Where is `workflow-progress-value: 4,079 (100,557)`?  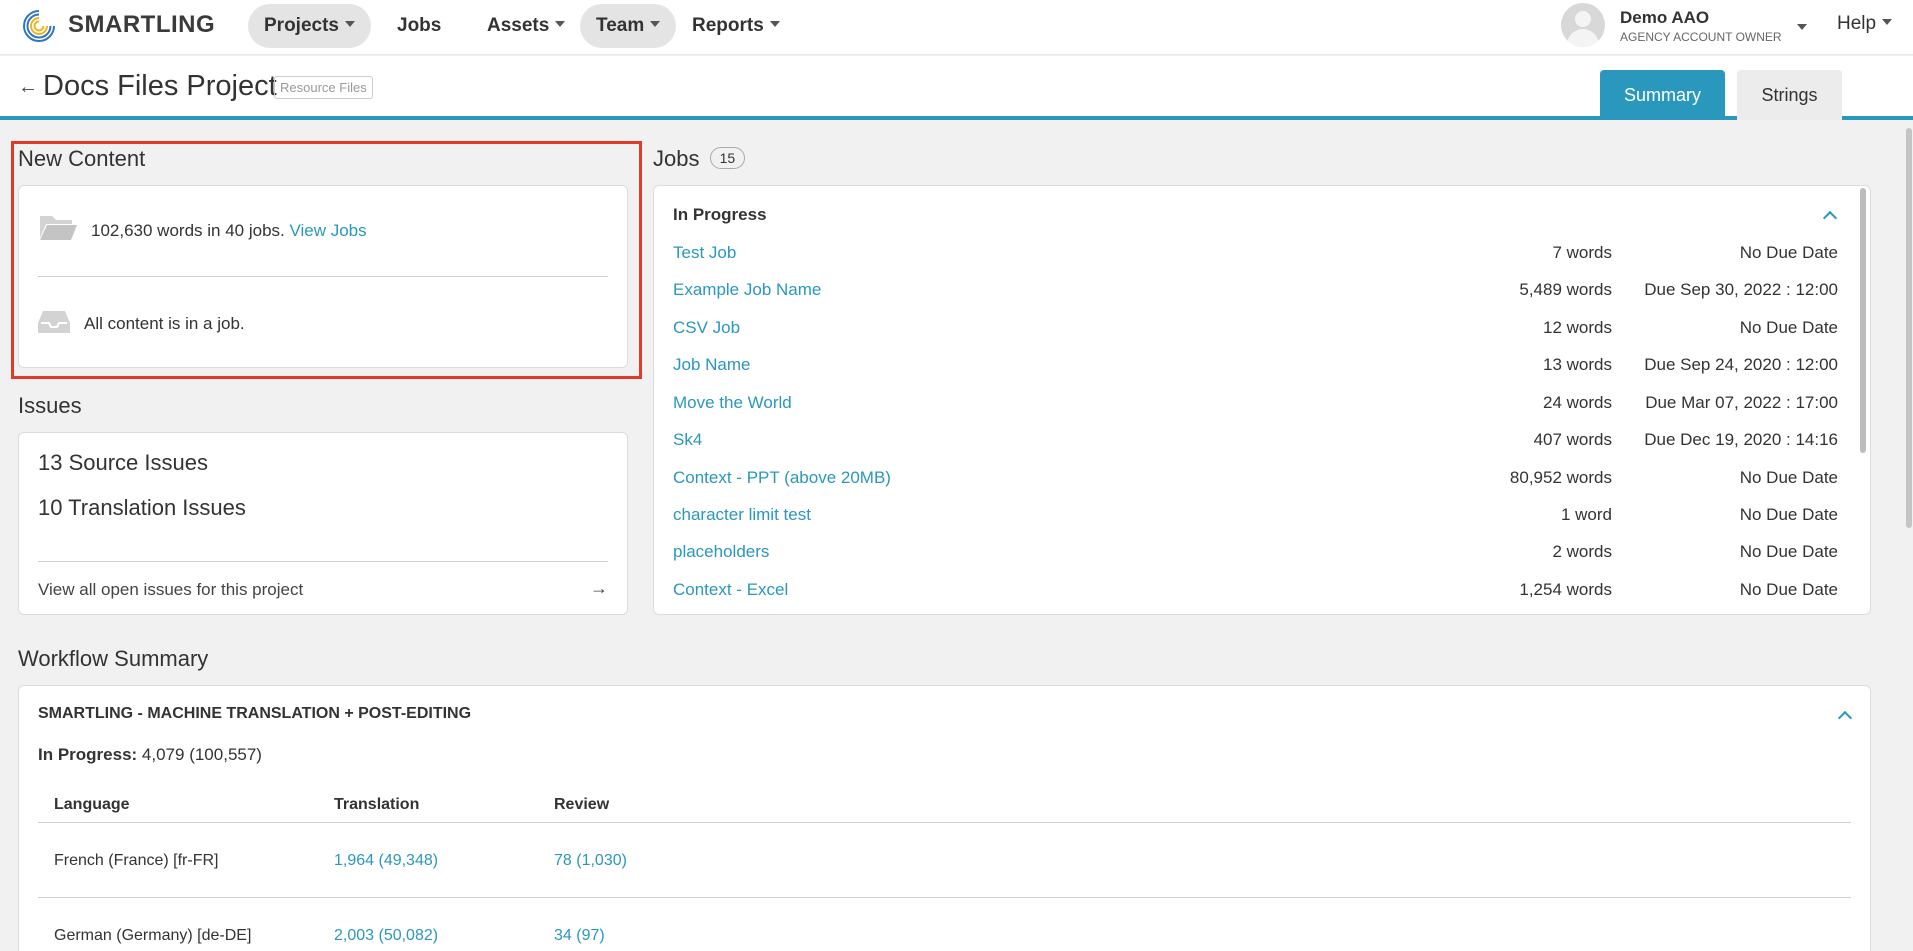
workflow-progress-value: 4,079 (100,557) is located at coordinates (199, 754).